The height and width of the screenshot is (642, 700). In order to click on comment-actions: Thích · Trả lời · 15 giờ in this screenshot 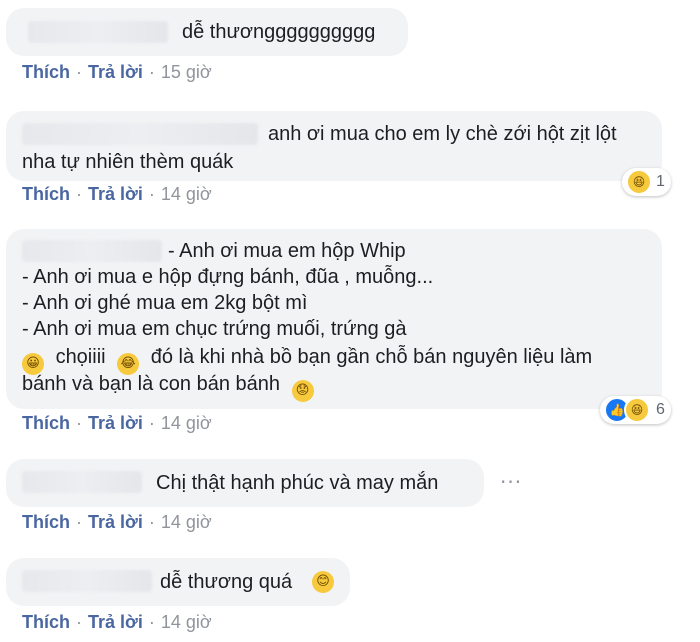, I will do `click(117, 72)`.